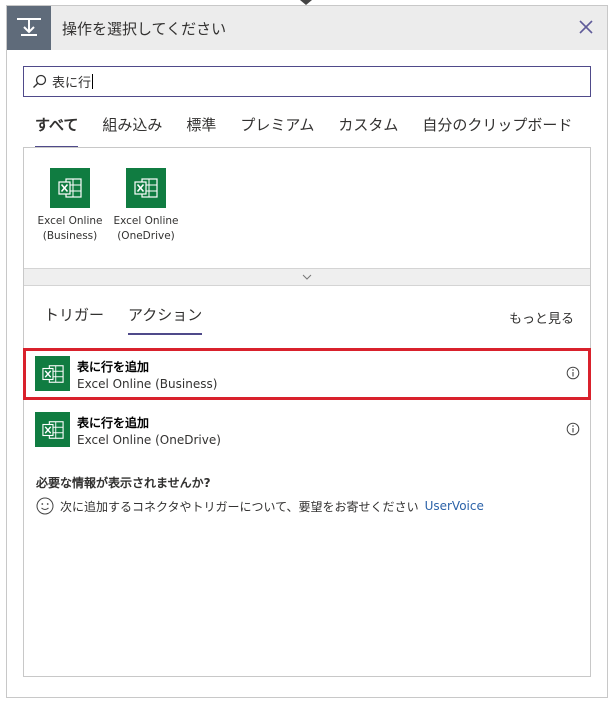 This screenshot has width=613, height=704. I want to click on operation-step-icon, so click(29, 28).